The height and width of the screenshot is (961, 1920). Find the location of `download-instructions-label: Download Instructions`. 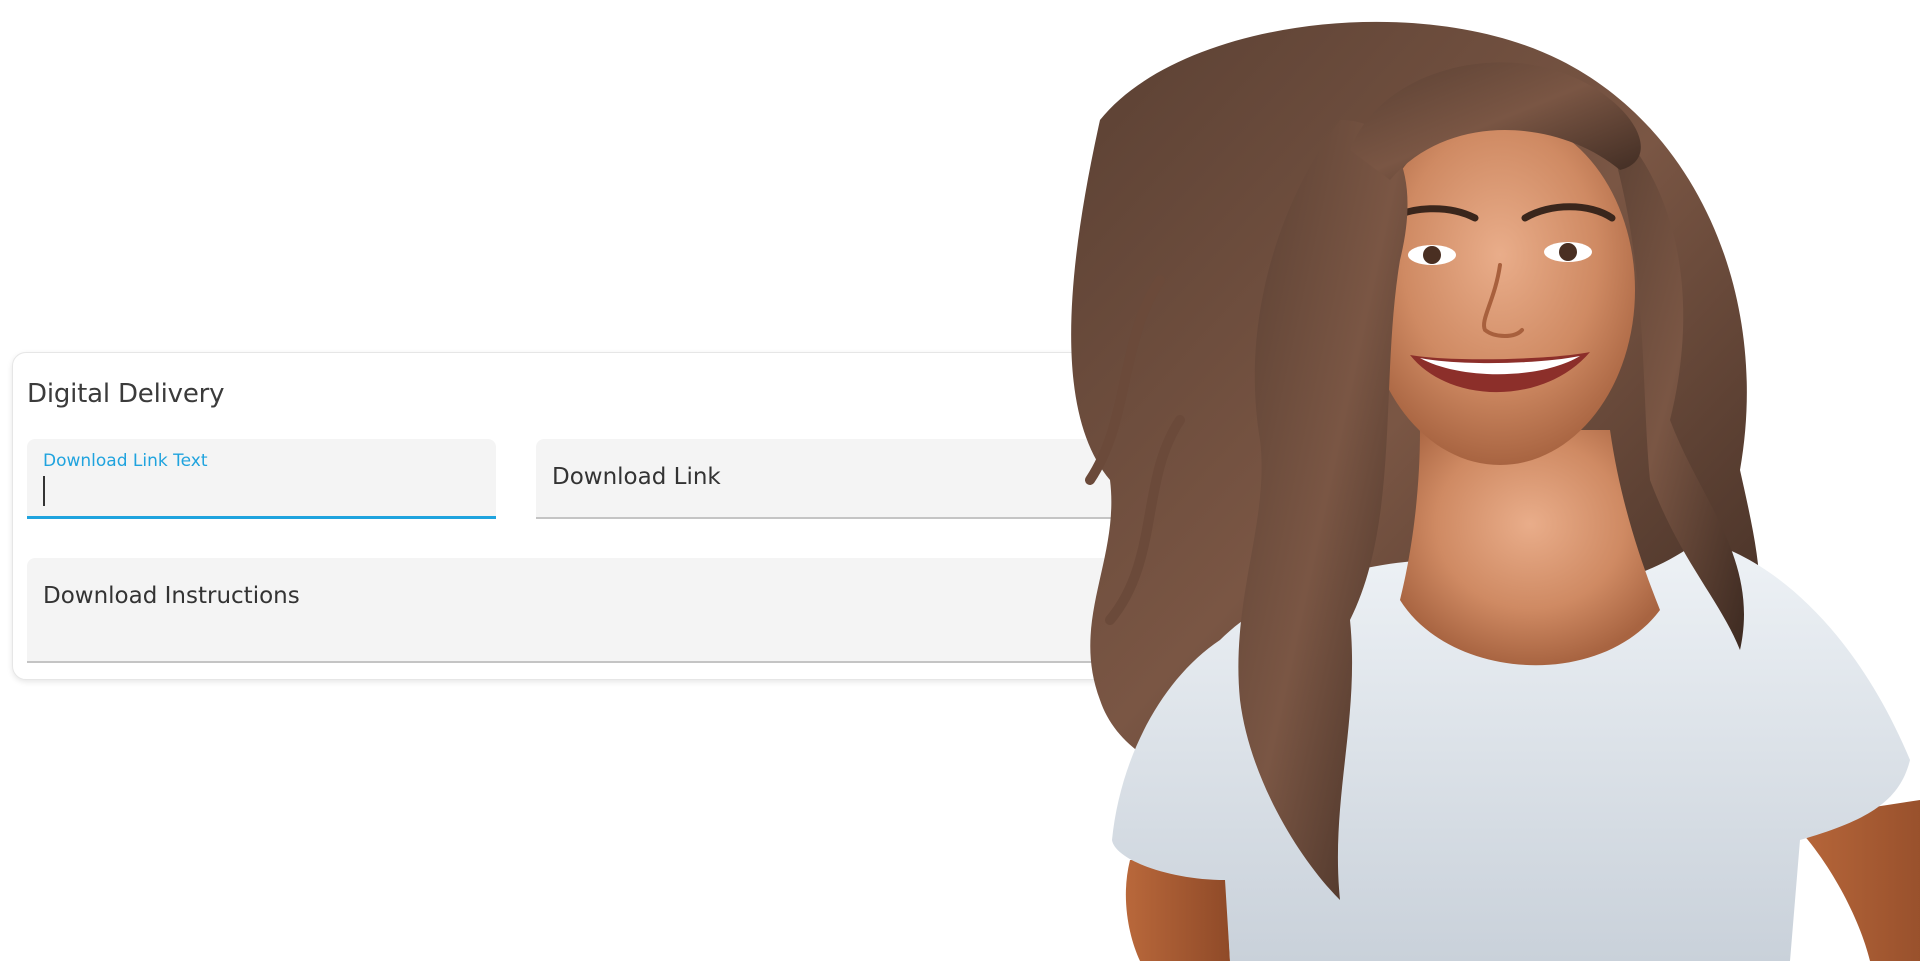

download-instructions-label: Download Instructions is located at coordinates (171, 596).